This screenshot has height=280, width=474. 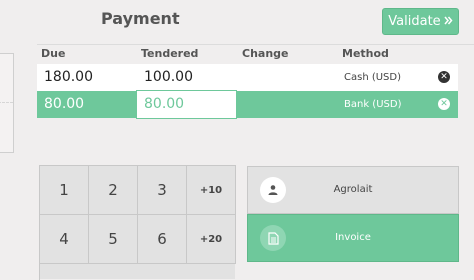 I want to click on header-separator, so click(x=255, y=44).